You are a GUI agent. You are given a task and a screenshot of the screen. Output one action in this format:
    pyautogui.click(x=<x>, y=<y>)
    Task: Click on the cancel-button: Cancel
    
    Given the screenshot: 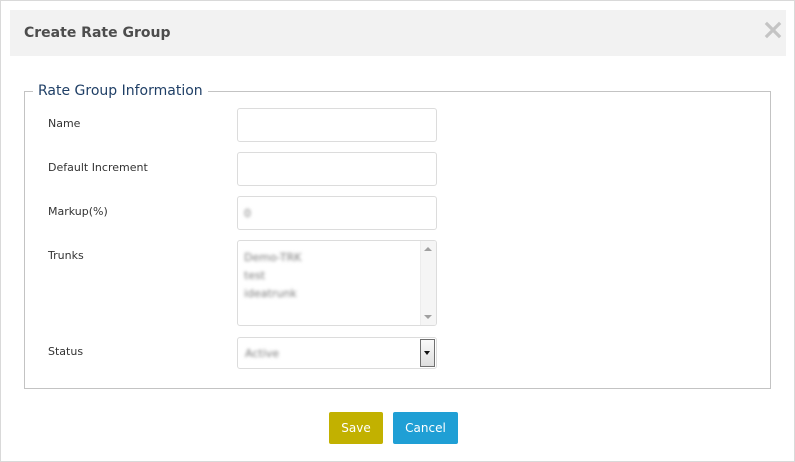 What is the action you would take?
    pyautogui.click(x=425, y=428)
    